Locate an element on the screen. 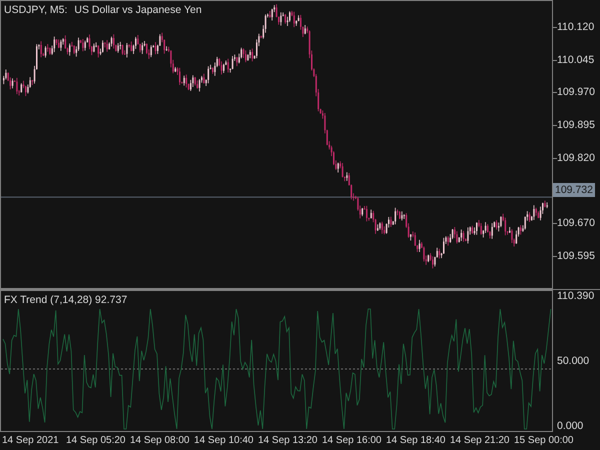 This screenshot has height=450, width=600. price-label: 110.045 is located at coordinates (575, 59).